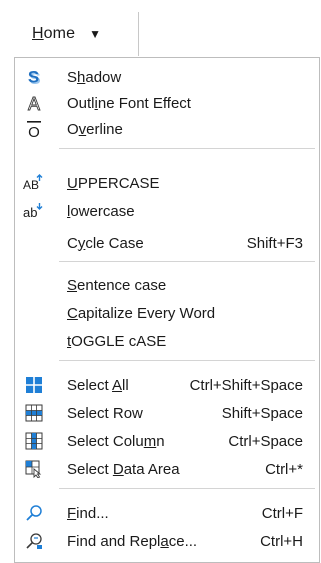  Describe the element at coordinates (138, 34) in the screenshot. I see `toolbar-separator` at that location.